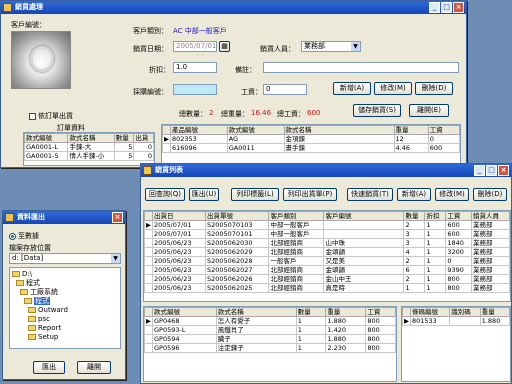  I want to click on table-header: 識別碼, so click(465, 312).